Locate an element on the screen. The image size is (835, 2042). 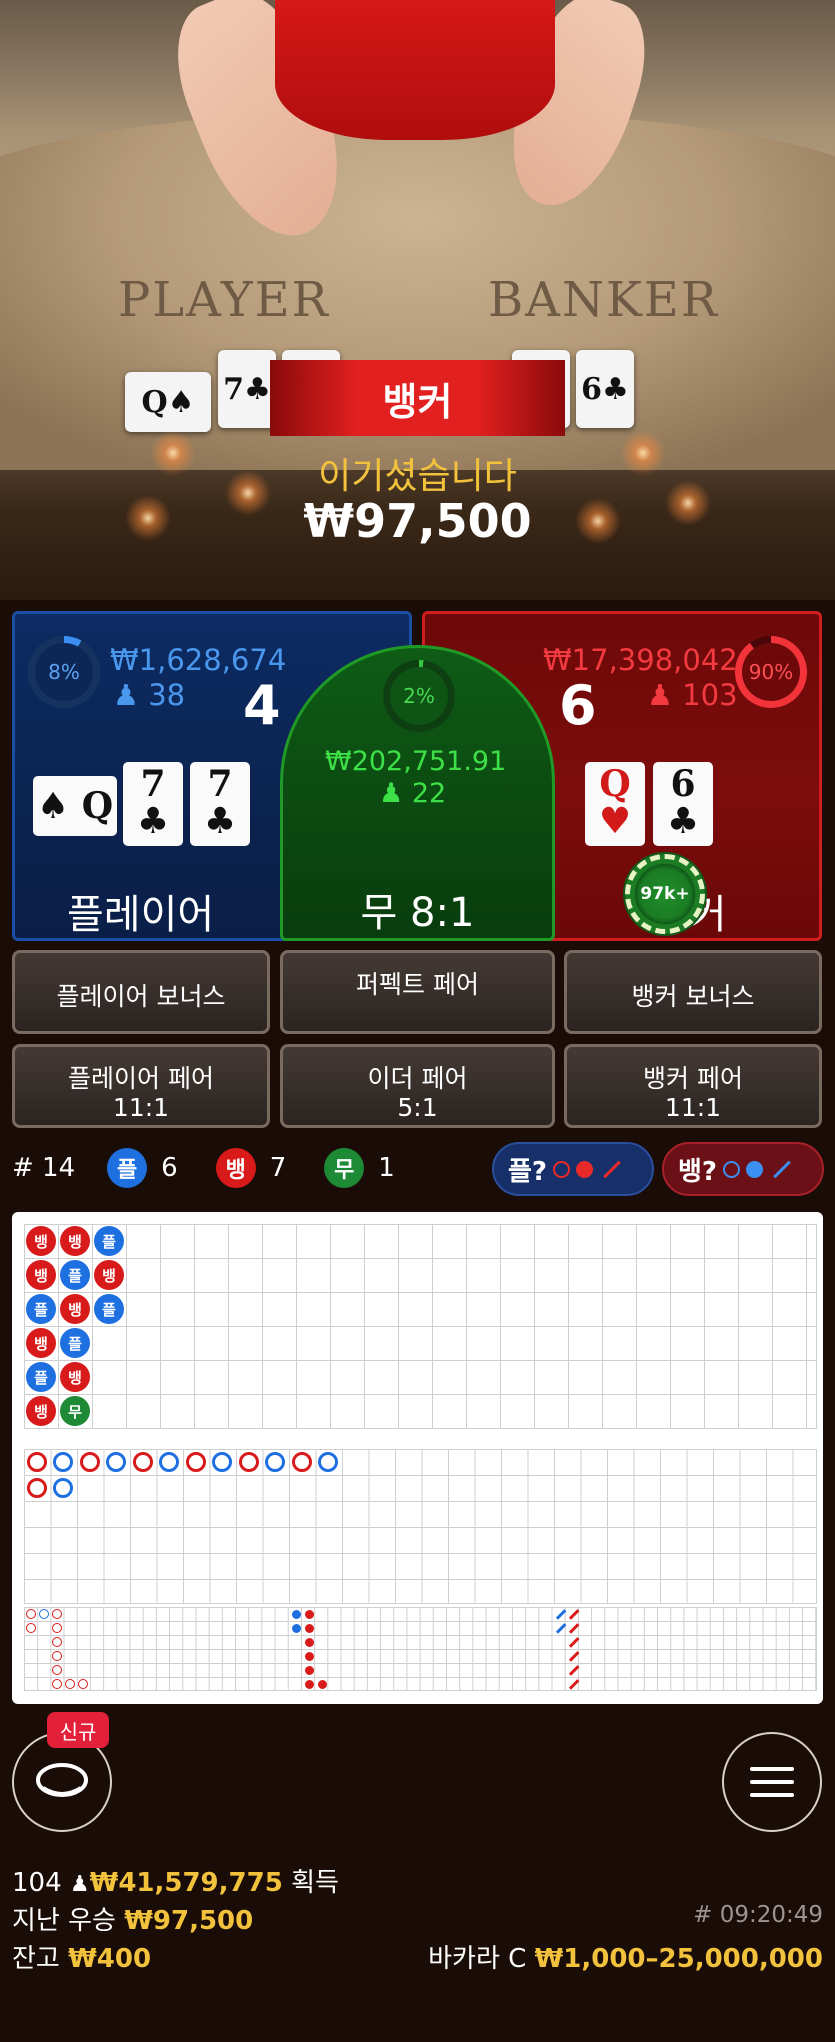
player-bet-title: 플레이어 is located at coordinates (141, 915).